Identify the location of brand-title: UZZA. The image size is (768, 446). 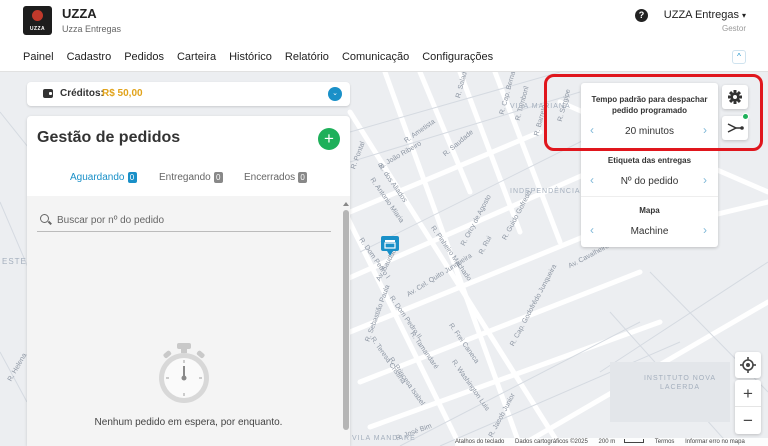
(79, 13).